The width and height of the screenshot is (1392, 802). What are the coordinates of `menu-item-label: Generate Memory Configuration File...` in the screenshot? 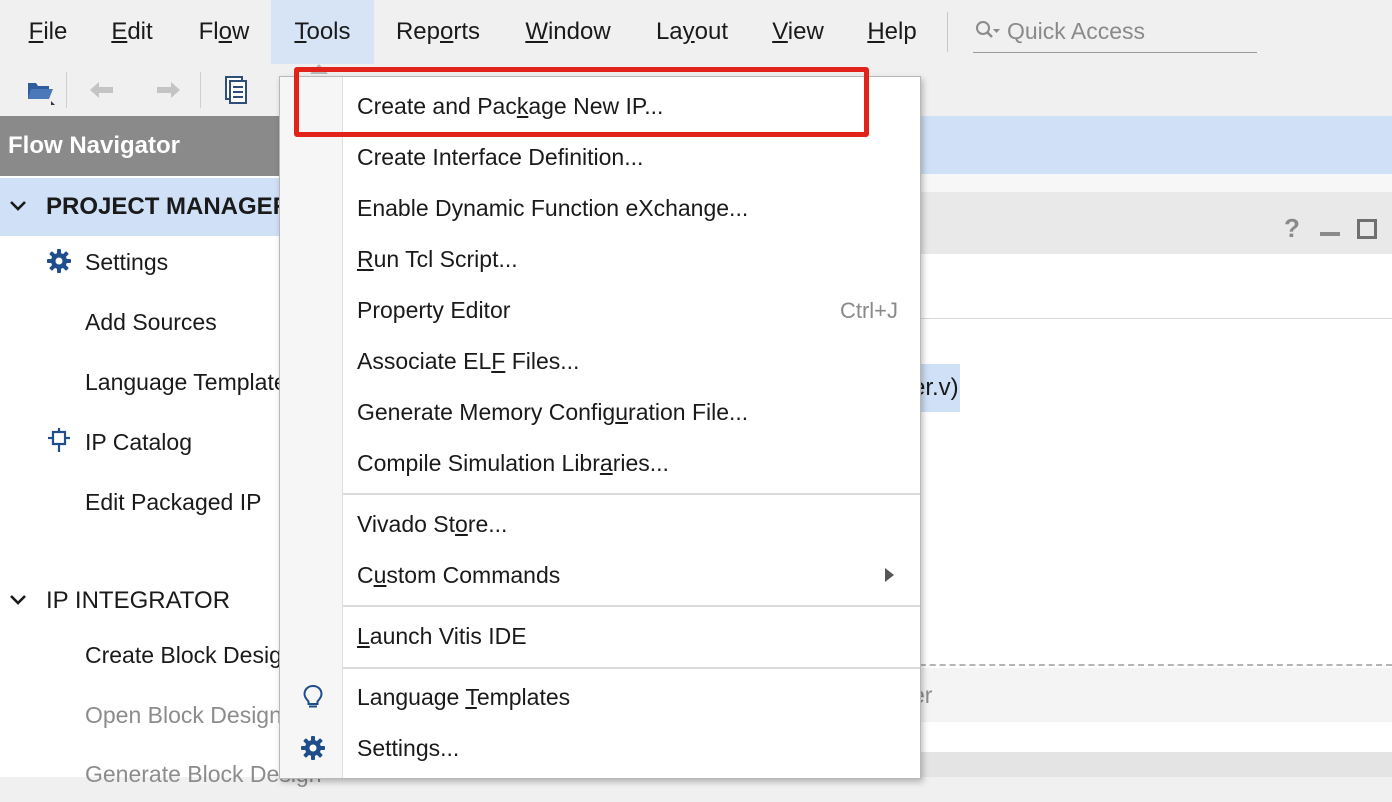 It's located at (553, 412).